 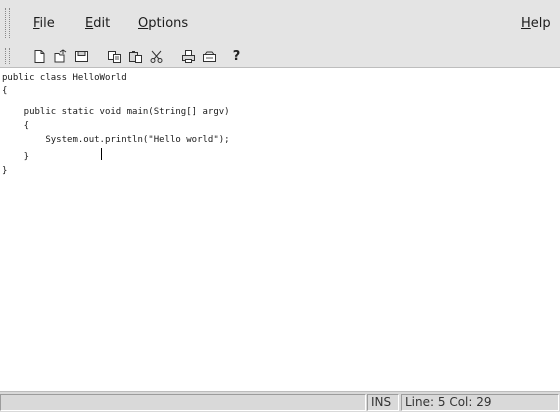 What do you see at coordinates (7, 56) in the screenshot?
I see `toolbar-grip` at bounding box center [7, 56].